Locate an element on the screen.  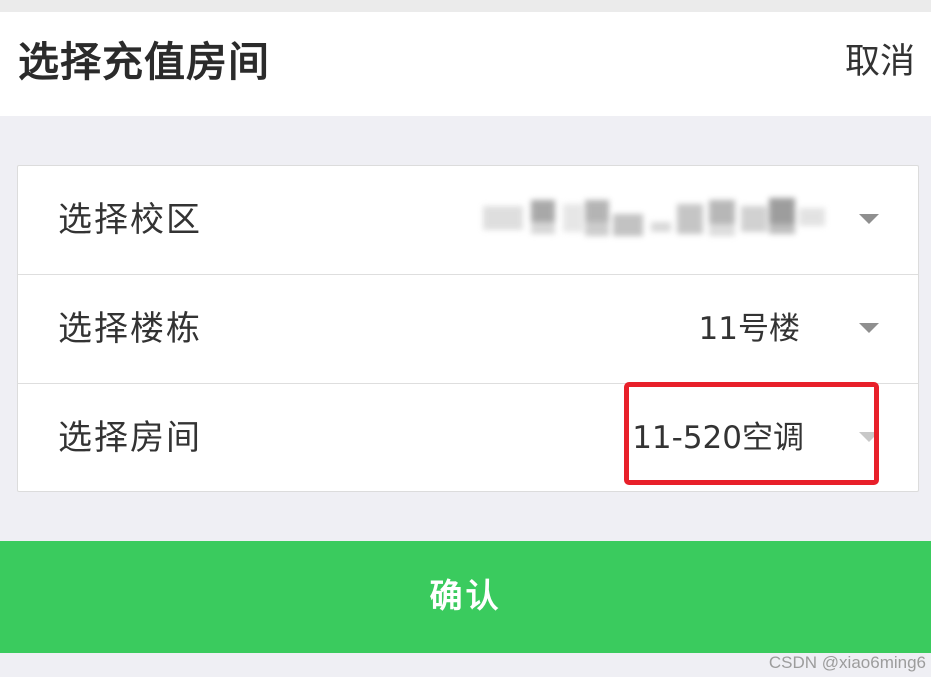
building-select-value: 11号楼 is located at coordinates (749, 329).